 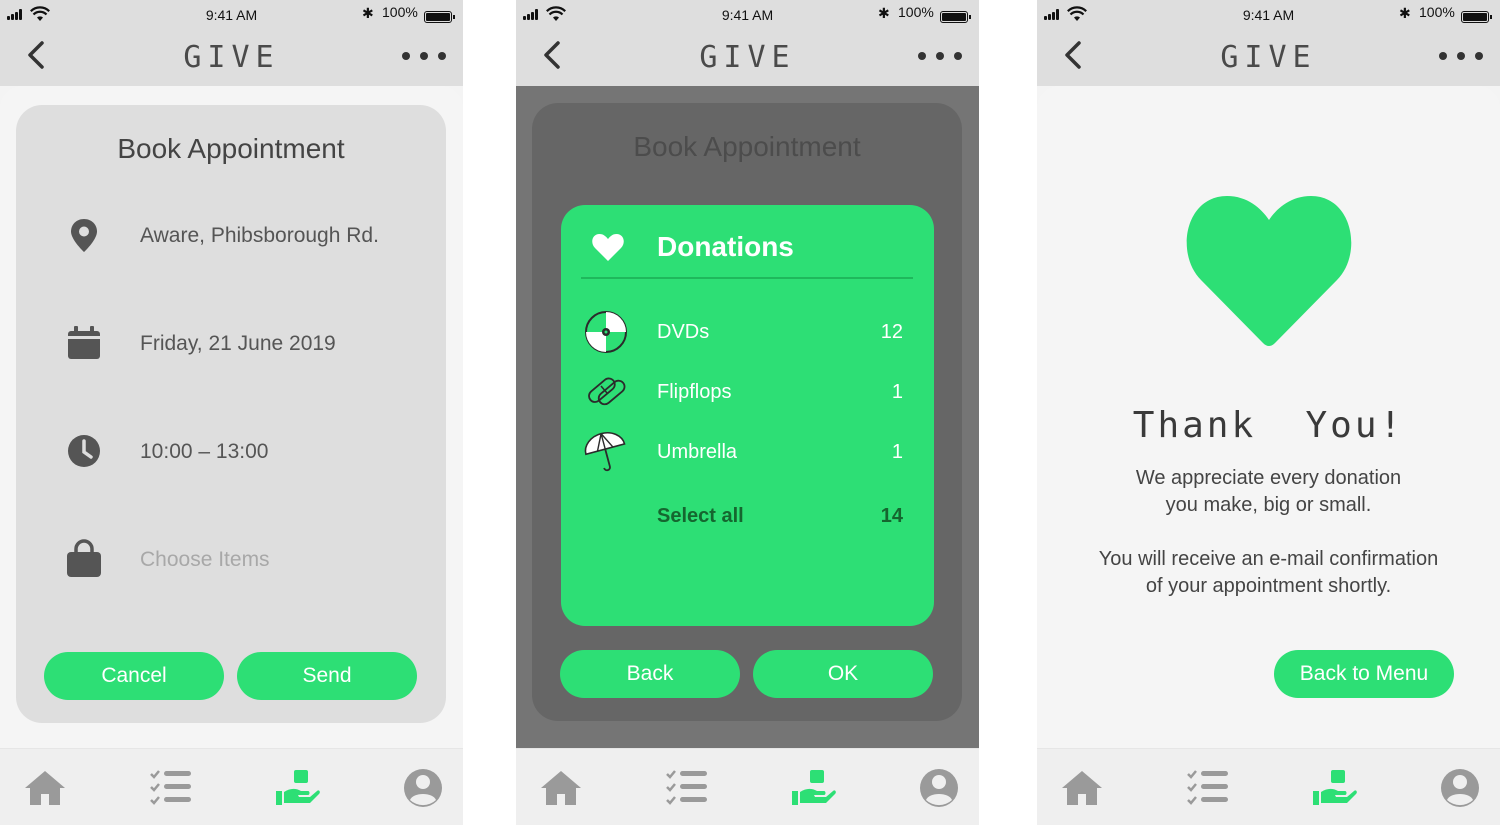 What do you see at coordinates (327, 676) in the screenshot?
I see `send-button: Send` at bounding box center [327, 676].